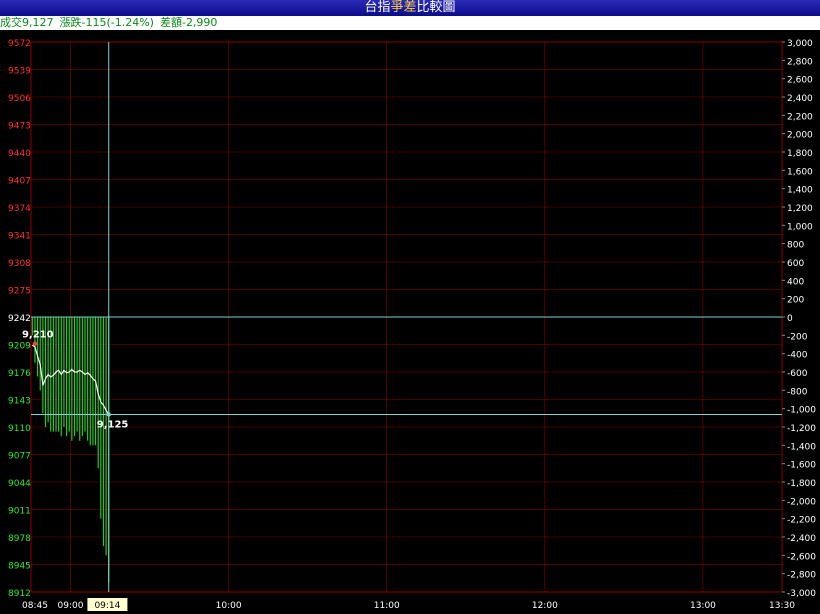 This screenshot has height=614, width=820. Describe the element at coordinates (800, 62) in the screenshot. I see `y-right-tick-label: 2,800` at that location.